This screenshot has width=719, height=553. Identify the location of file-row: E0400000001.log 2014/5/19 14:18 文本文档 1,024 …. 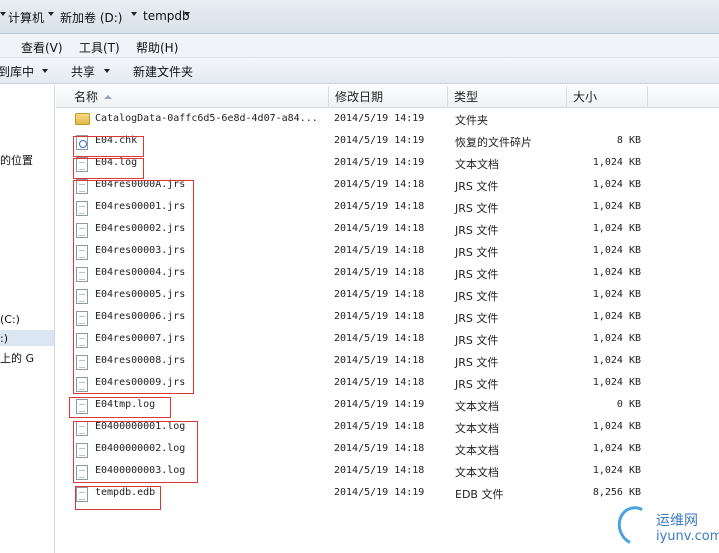
(387, 427).